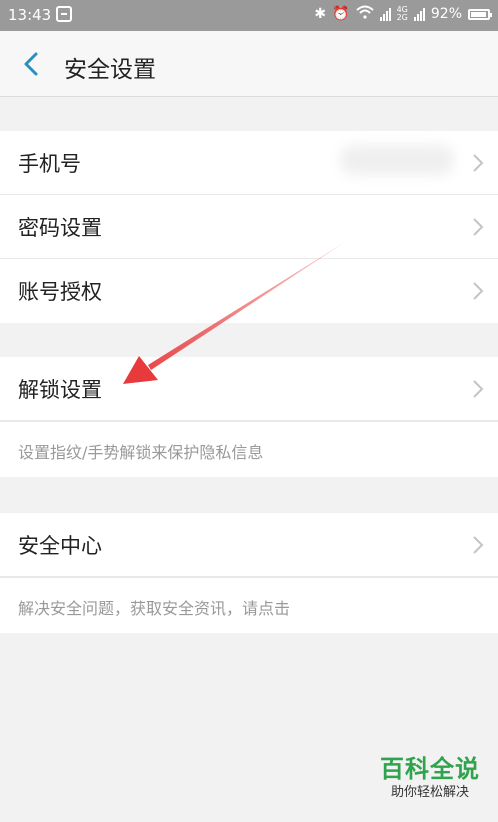 This screenshot has width=498, height=822. Describe the element at coordinates (446, 14) in the screenshot. I see `battery-percent: 92%` at that location.